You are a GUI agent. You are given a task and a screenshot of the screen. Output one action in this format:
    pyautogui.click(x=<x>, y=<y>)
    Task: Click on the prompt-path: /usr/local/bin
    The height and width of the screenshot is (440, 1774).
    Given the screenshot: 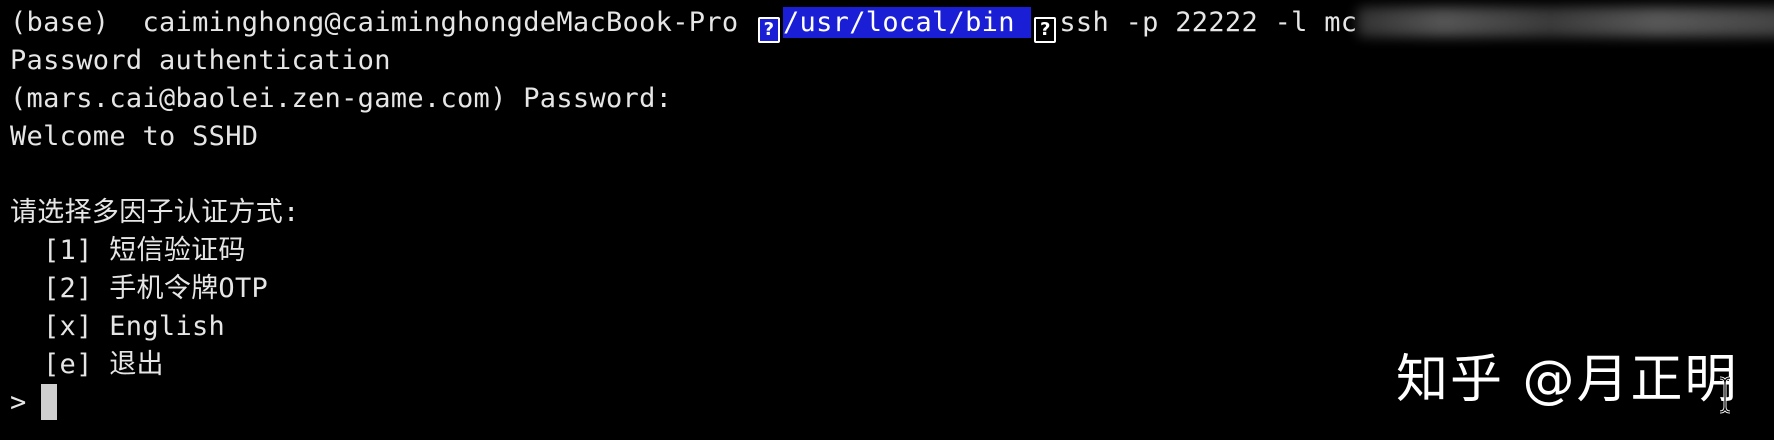 What is the action you would take?
    pyautogui.click(x=907, y=22)
    